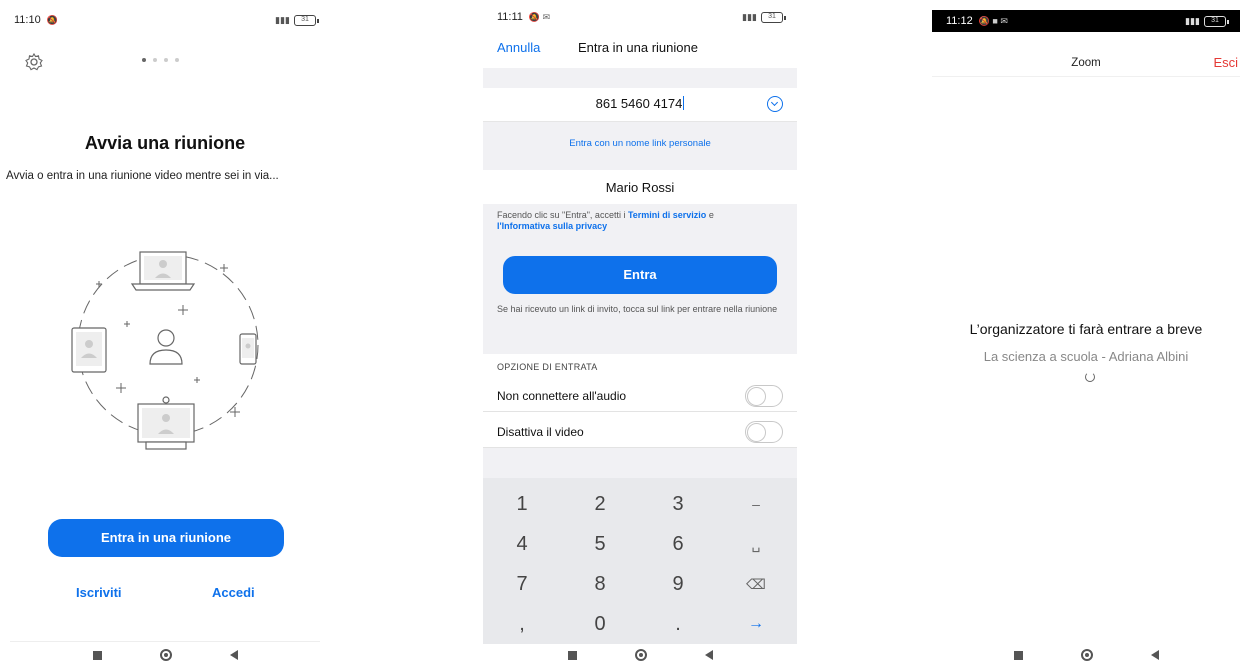 This screenshot has width=1240, height=668. I want to click on personal-link-area: Entra con un nome link personale, so click(640, 146).